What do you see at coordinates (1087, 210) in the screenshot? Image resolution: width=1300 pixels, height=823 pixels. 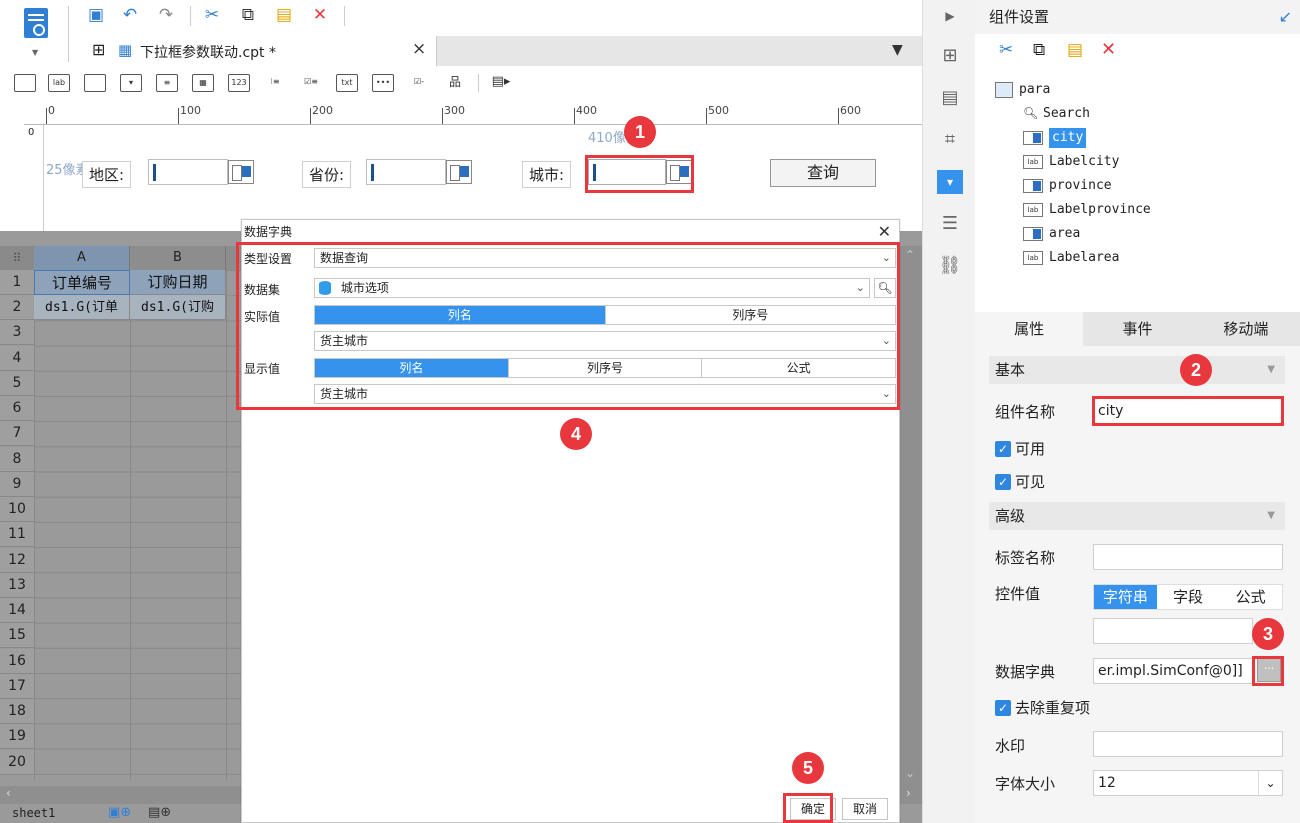 I see `tree-item-labelprovince: lab Labelprovince` at bounding box center [1087, 210].